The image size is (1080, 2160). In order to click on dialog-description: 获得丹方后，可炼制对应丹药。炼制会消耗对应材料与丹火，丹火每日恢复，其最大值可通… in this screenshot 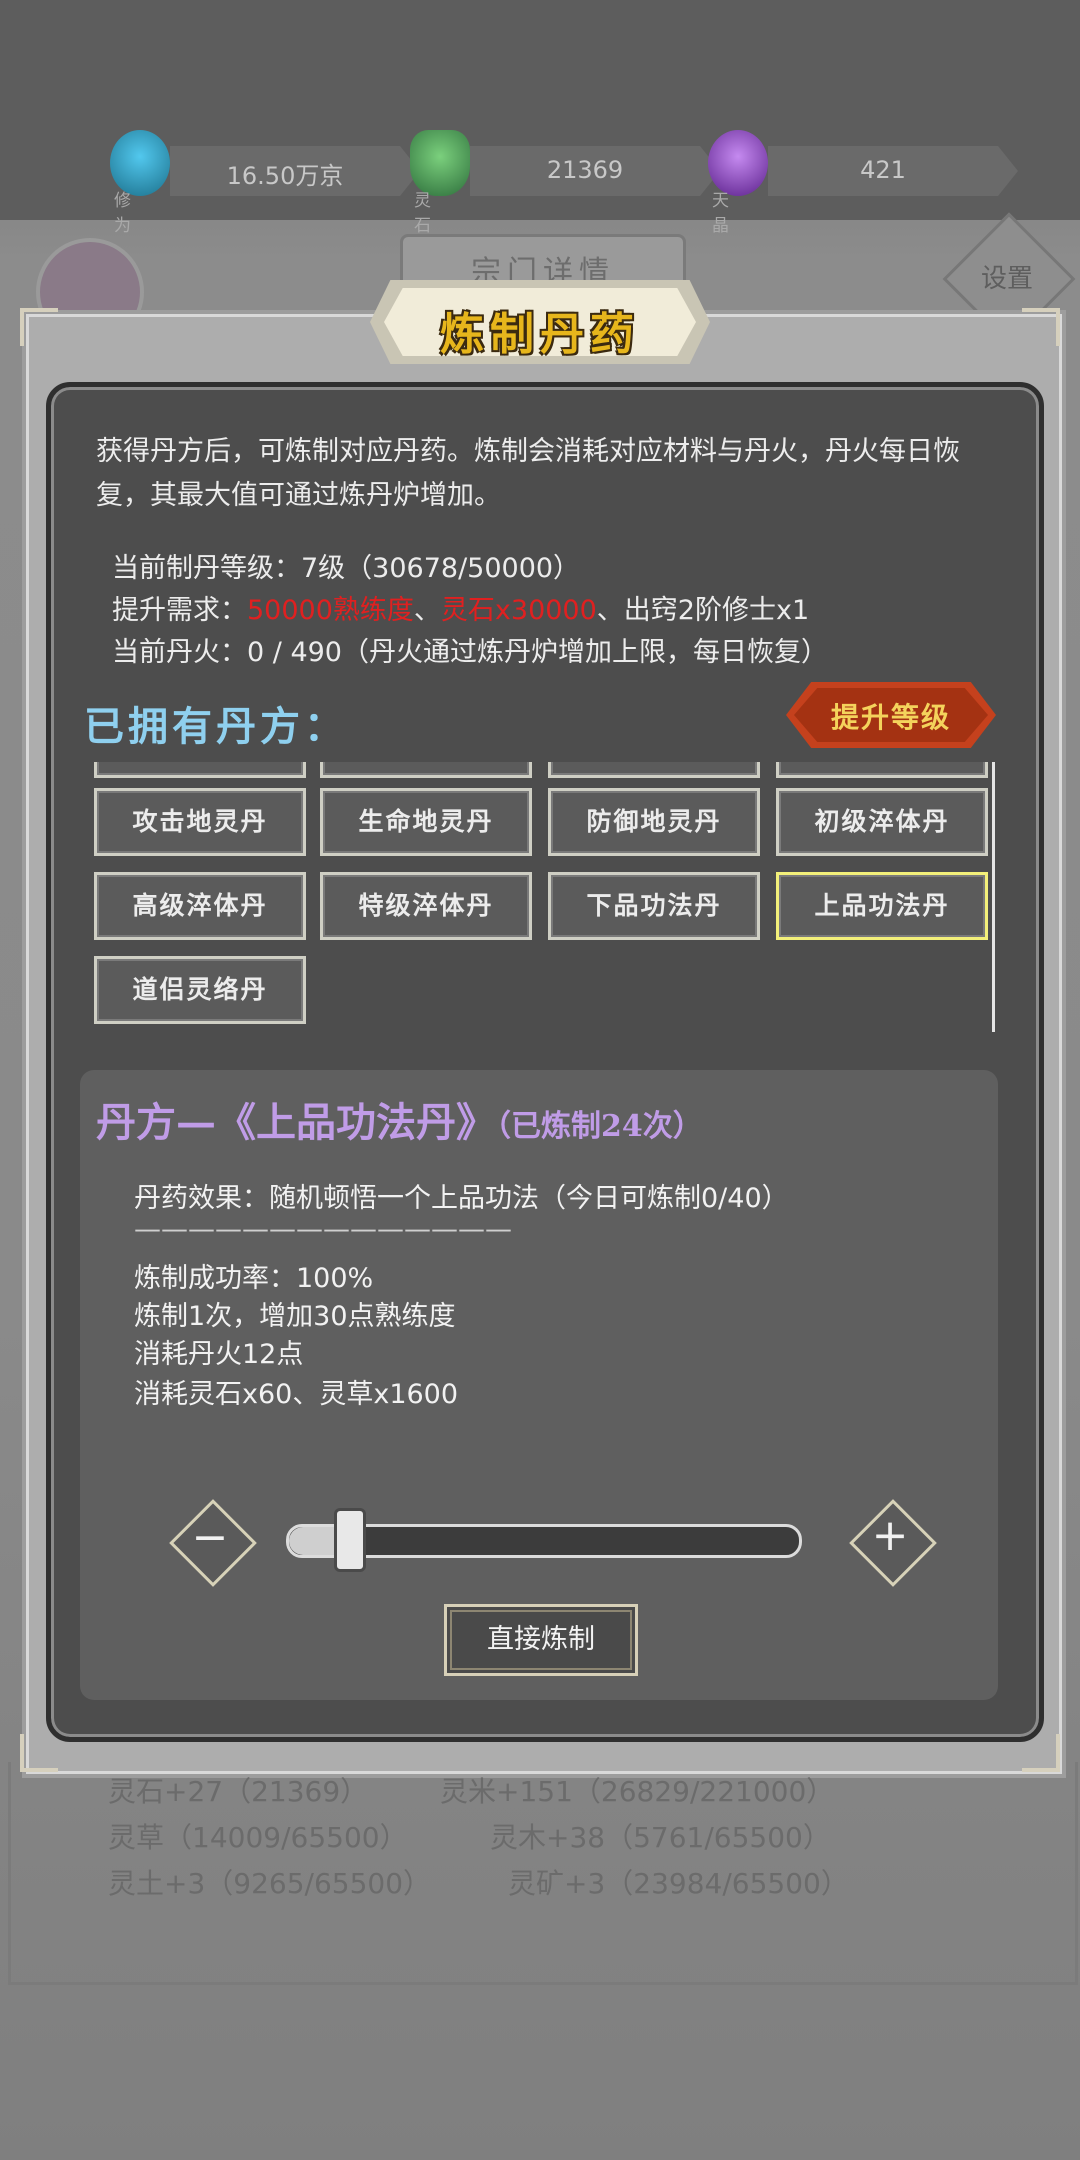, I will do `click(528, 473)`.